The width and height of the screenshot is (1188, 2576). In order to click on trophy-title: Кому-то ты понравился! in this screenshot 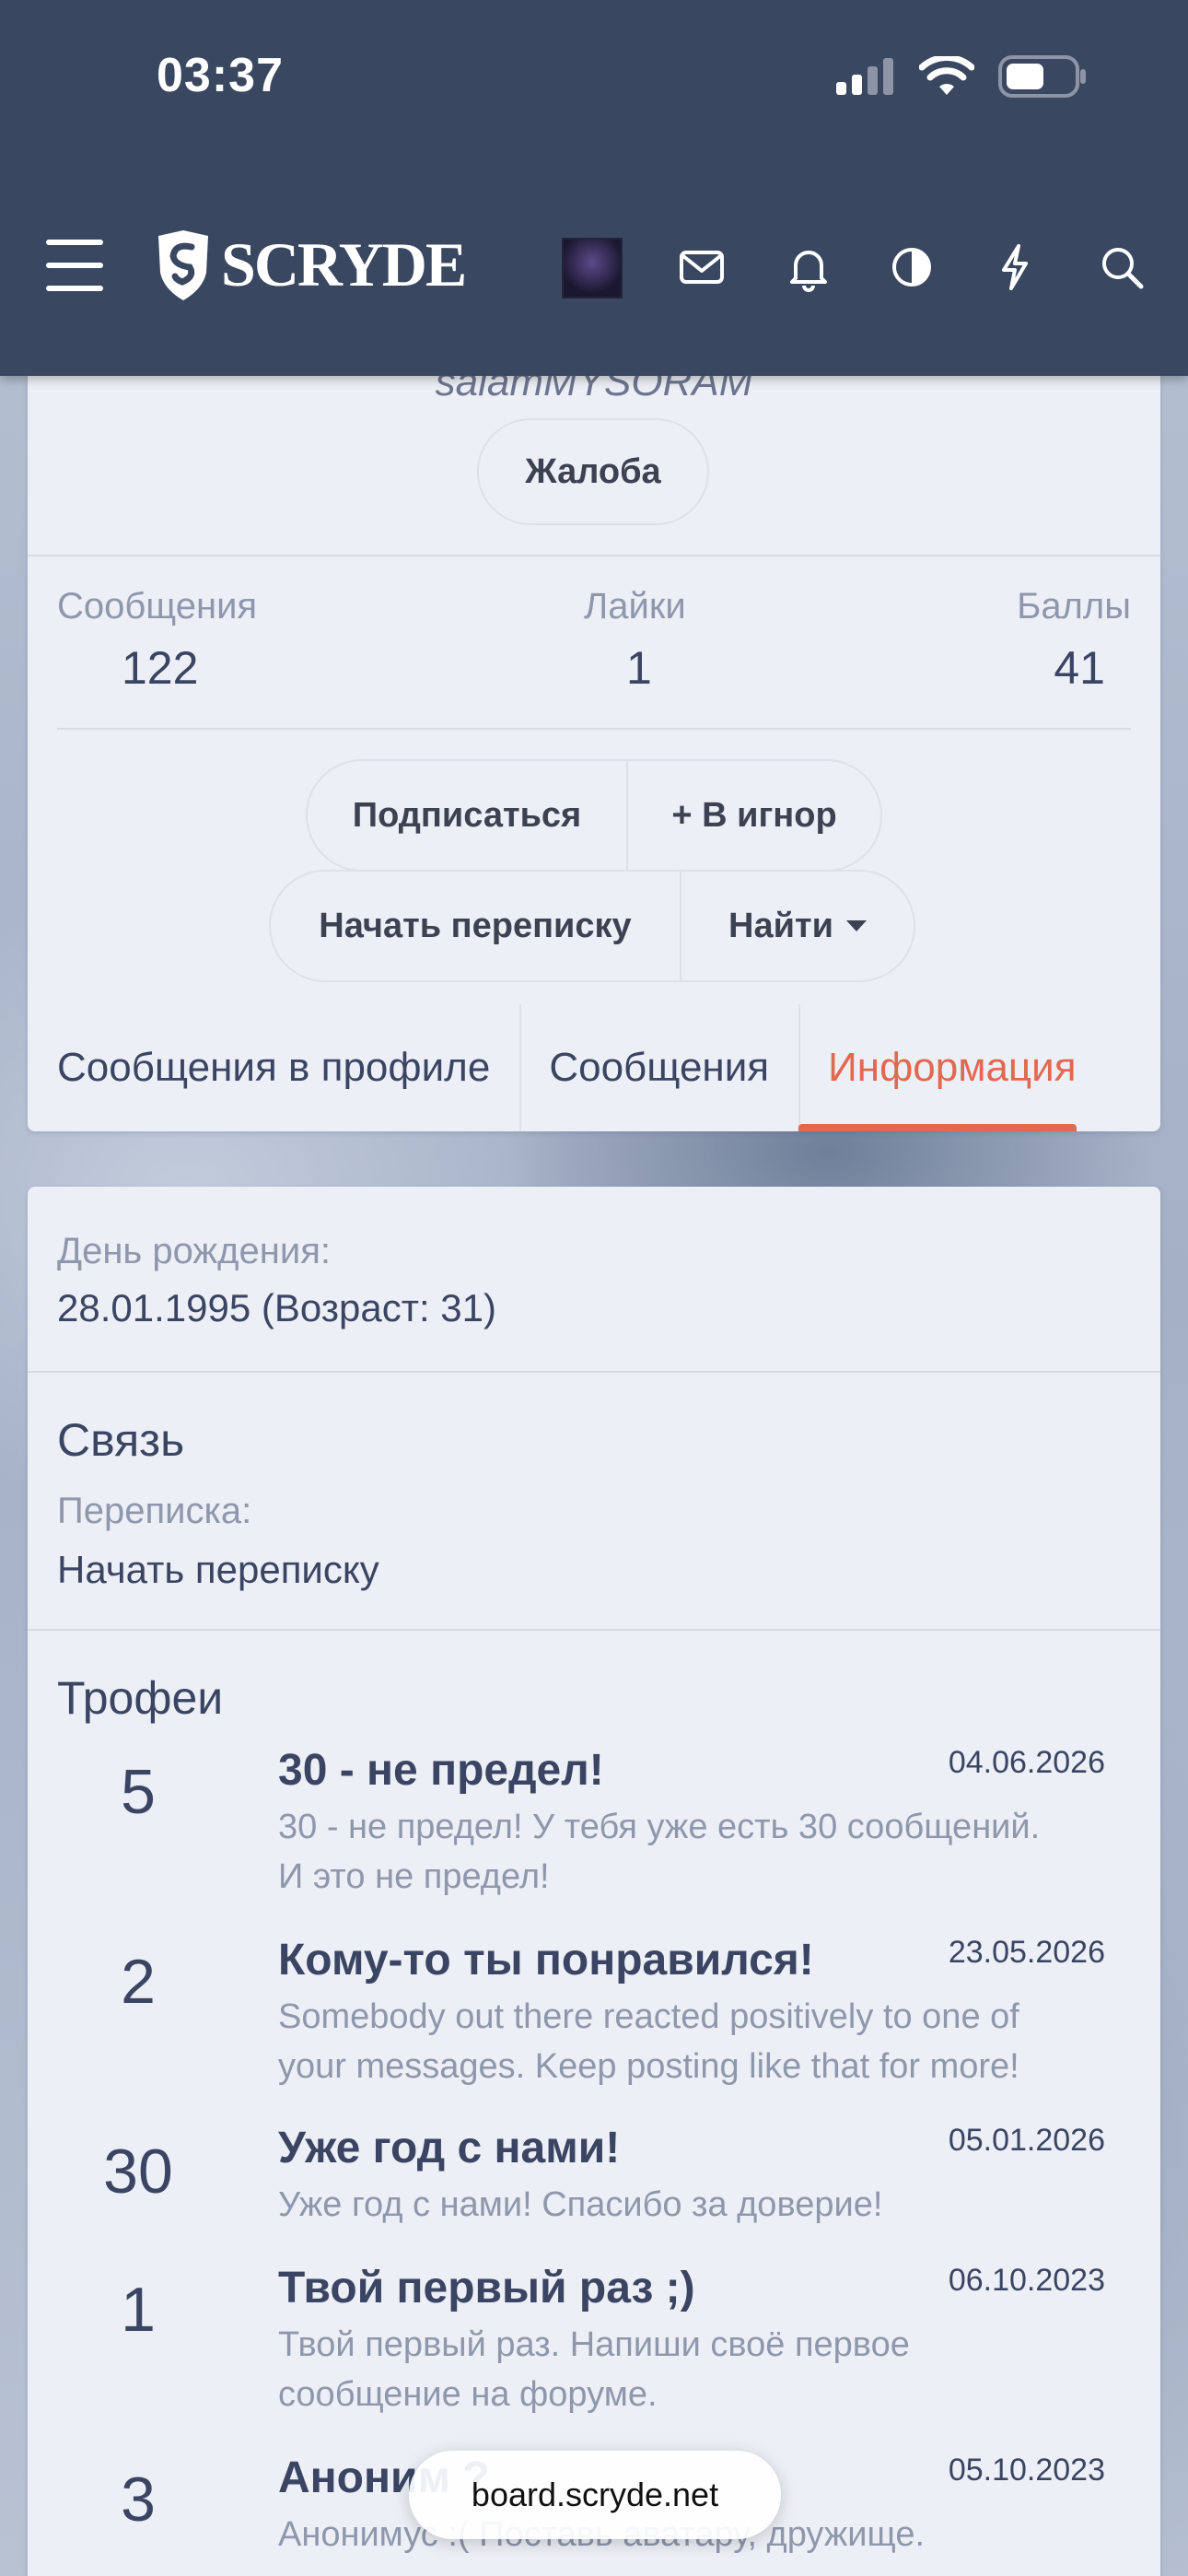, I will do `click(546, 1960)`.